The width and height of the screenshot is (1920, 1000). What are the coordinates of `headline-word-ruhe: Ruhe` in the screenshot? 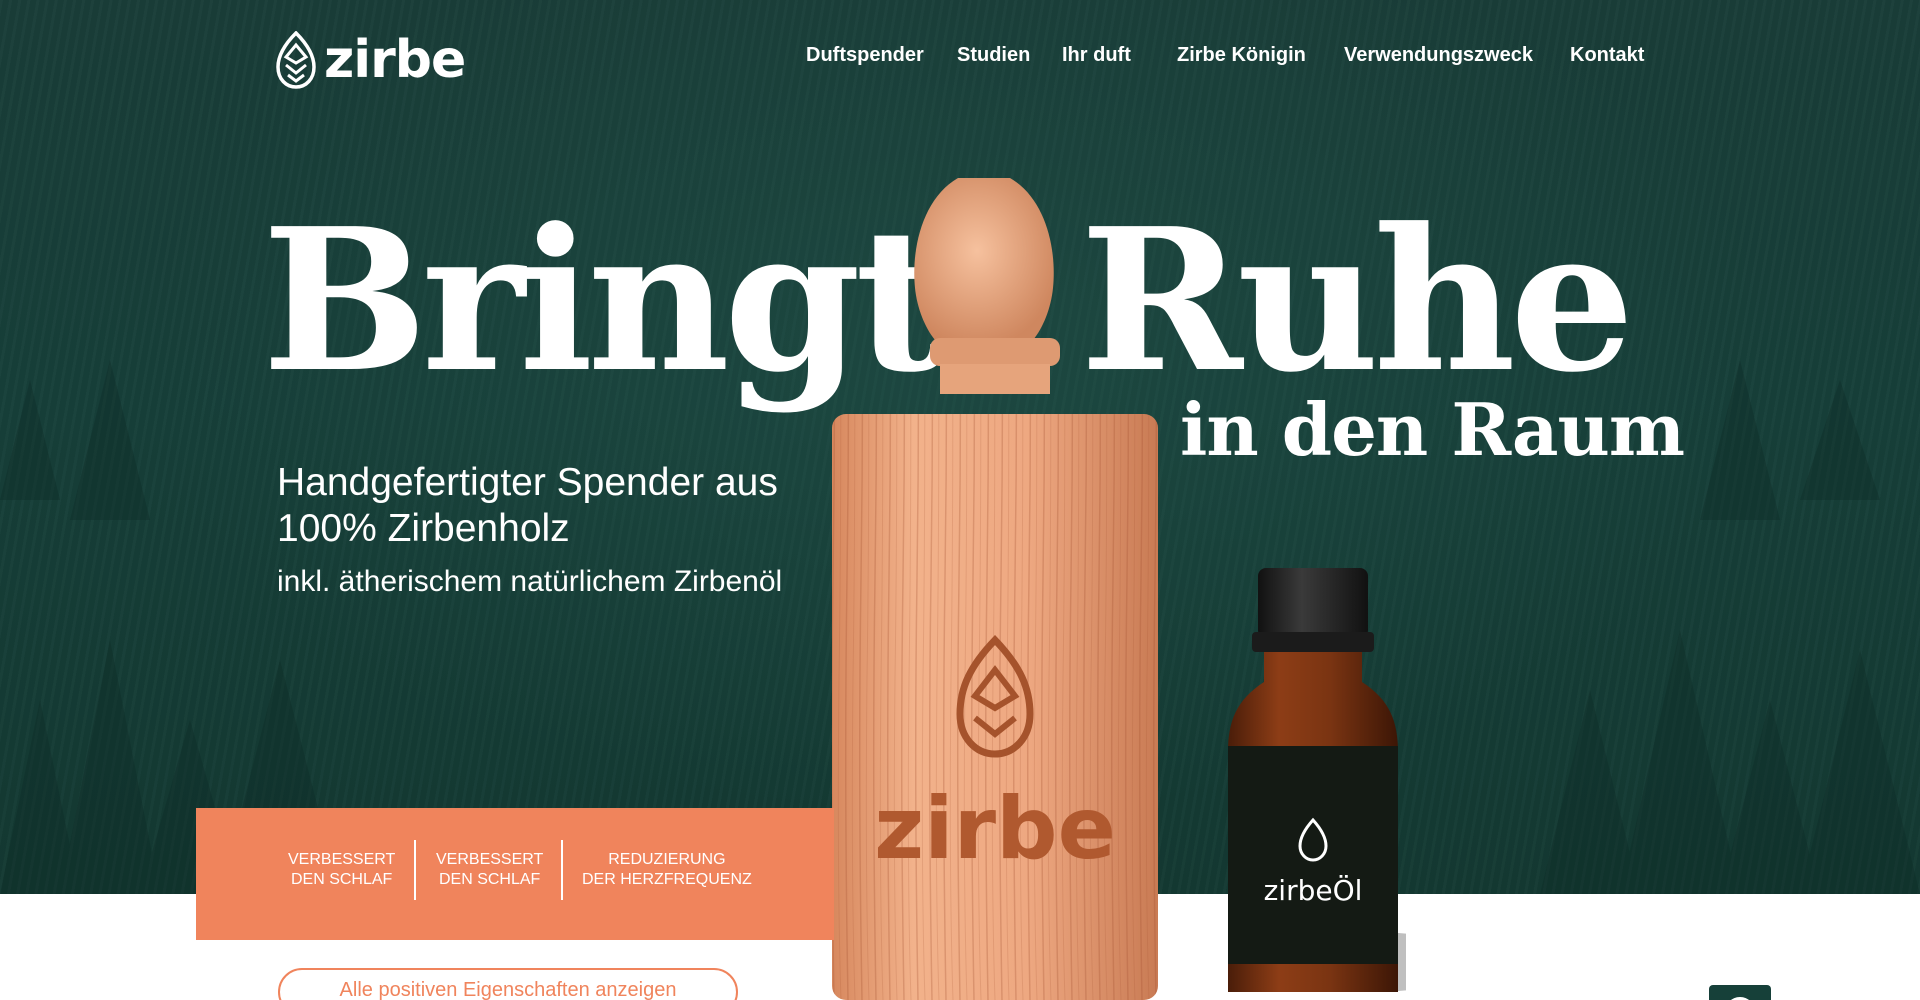 It's located at (1357, 301).